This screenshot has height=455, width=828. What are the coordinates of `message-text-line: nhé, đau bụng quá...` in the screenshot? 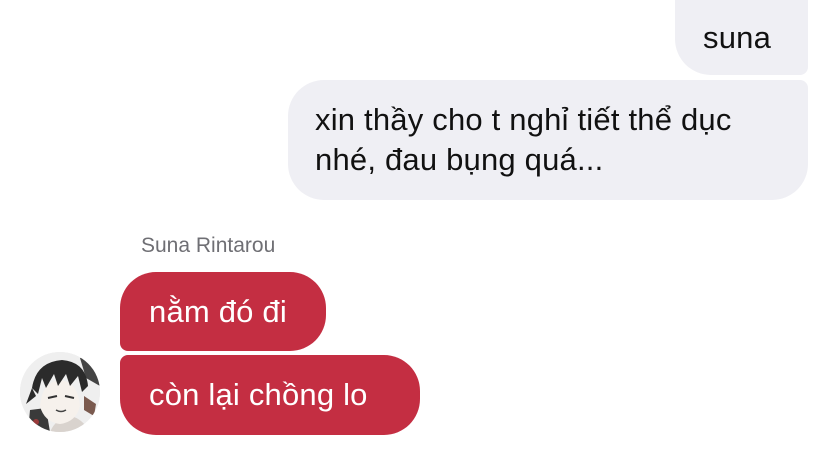 It's located at (459, 159).